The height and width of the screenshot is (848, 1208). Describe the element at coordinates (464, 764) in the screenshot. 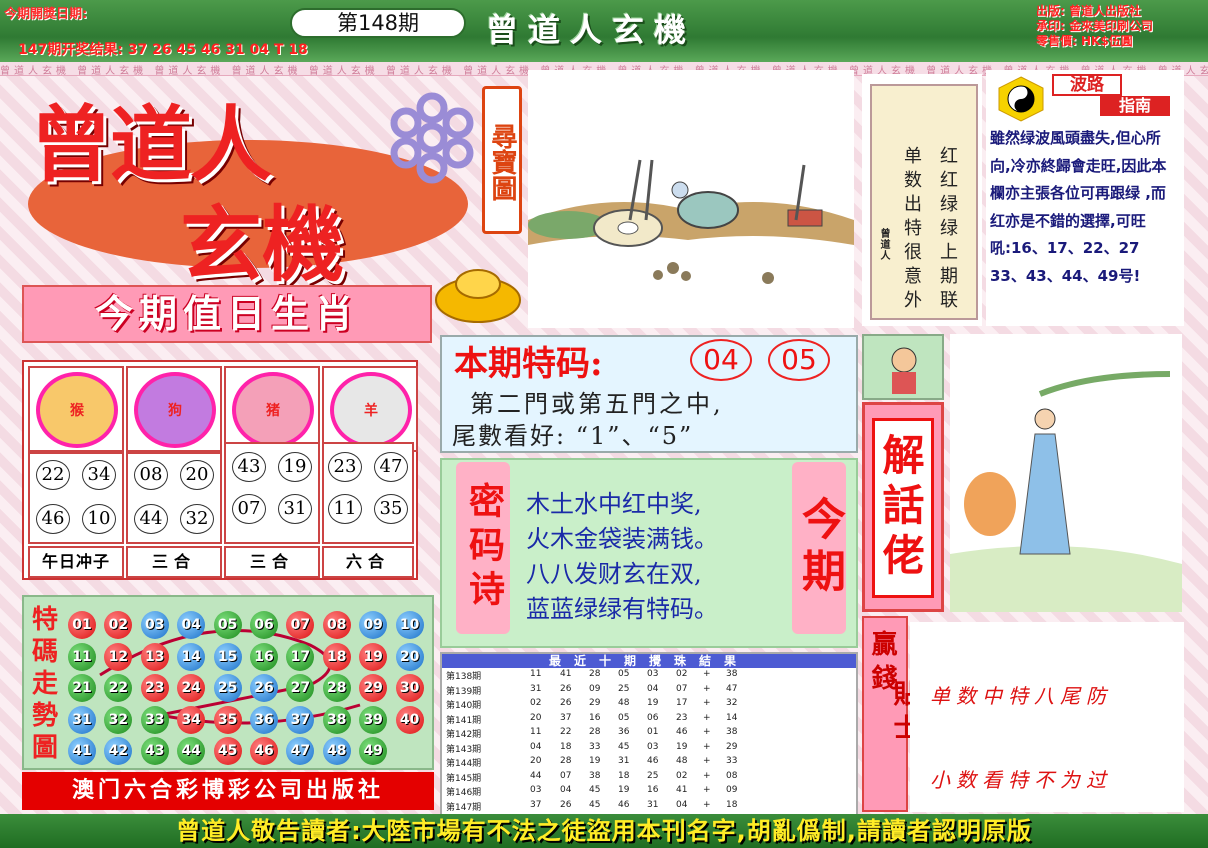

I see `result-cell: 第144期` at that location.